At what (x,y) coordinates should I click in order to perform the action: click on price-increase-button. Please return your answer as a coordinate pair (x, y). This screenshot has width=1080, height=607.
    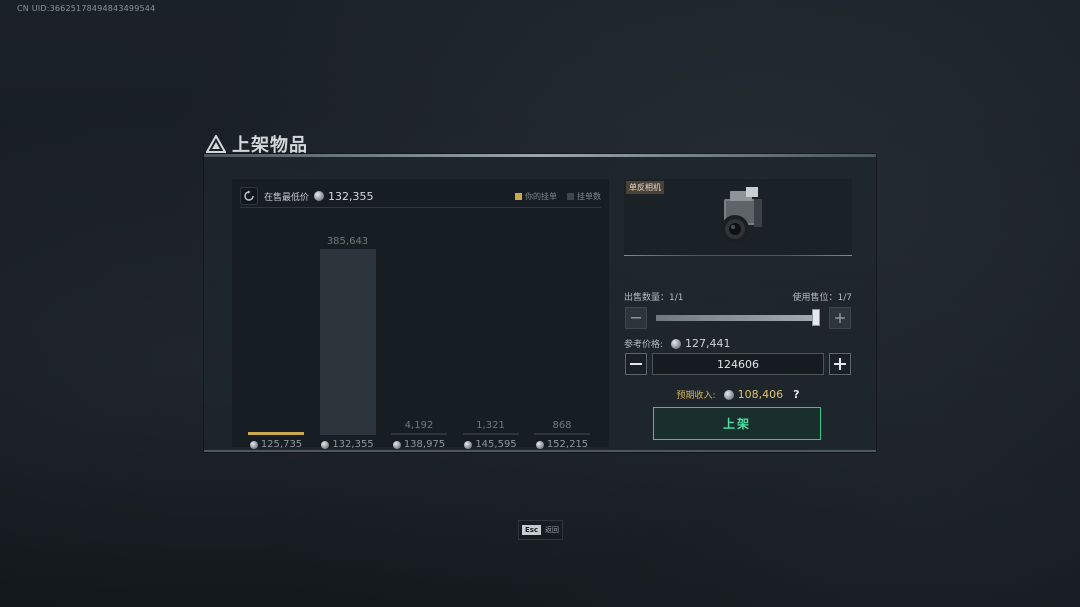
    Looking at the image, I should click on (840, 364).